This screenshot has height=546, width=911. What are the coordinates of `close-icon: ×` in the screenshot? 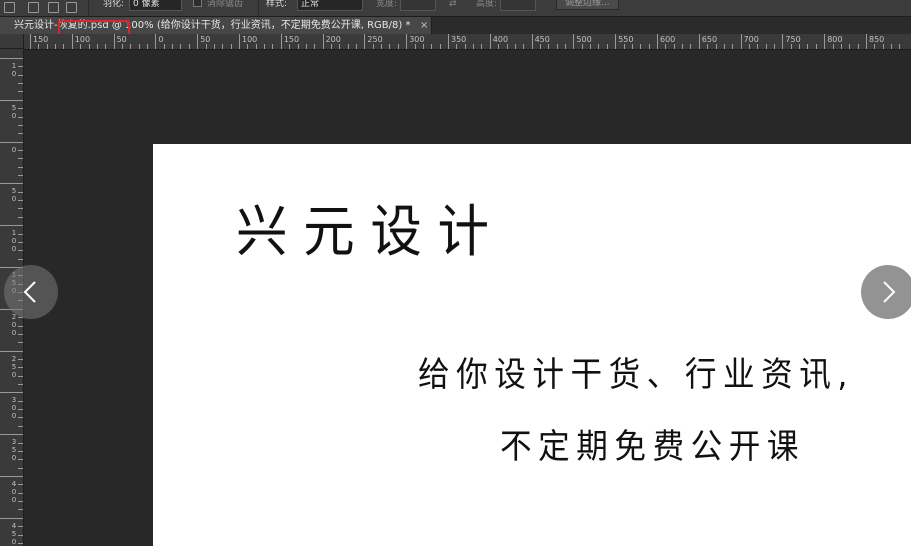 It's located at (424, 25).